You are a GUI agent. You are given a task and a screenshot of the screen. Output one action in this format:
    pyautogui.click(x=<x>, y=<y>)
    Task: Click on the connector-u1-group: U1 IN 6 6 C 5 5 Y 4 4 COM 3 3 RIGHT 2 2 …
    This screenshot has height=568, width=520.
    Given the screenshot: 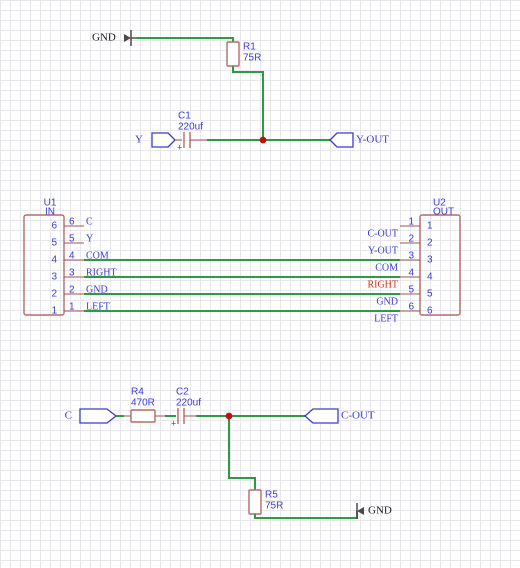 What is the action you would take?
    pyautogui.click(x=70, y=257)
    